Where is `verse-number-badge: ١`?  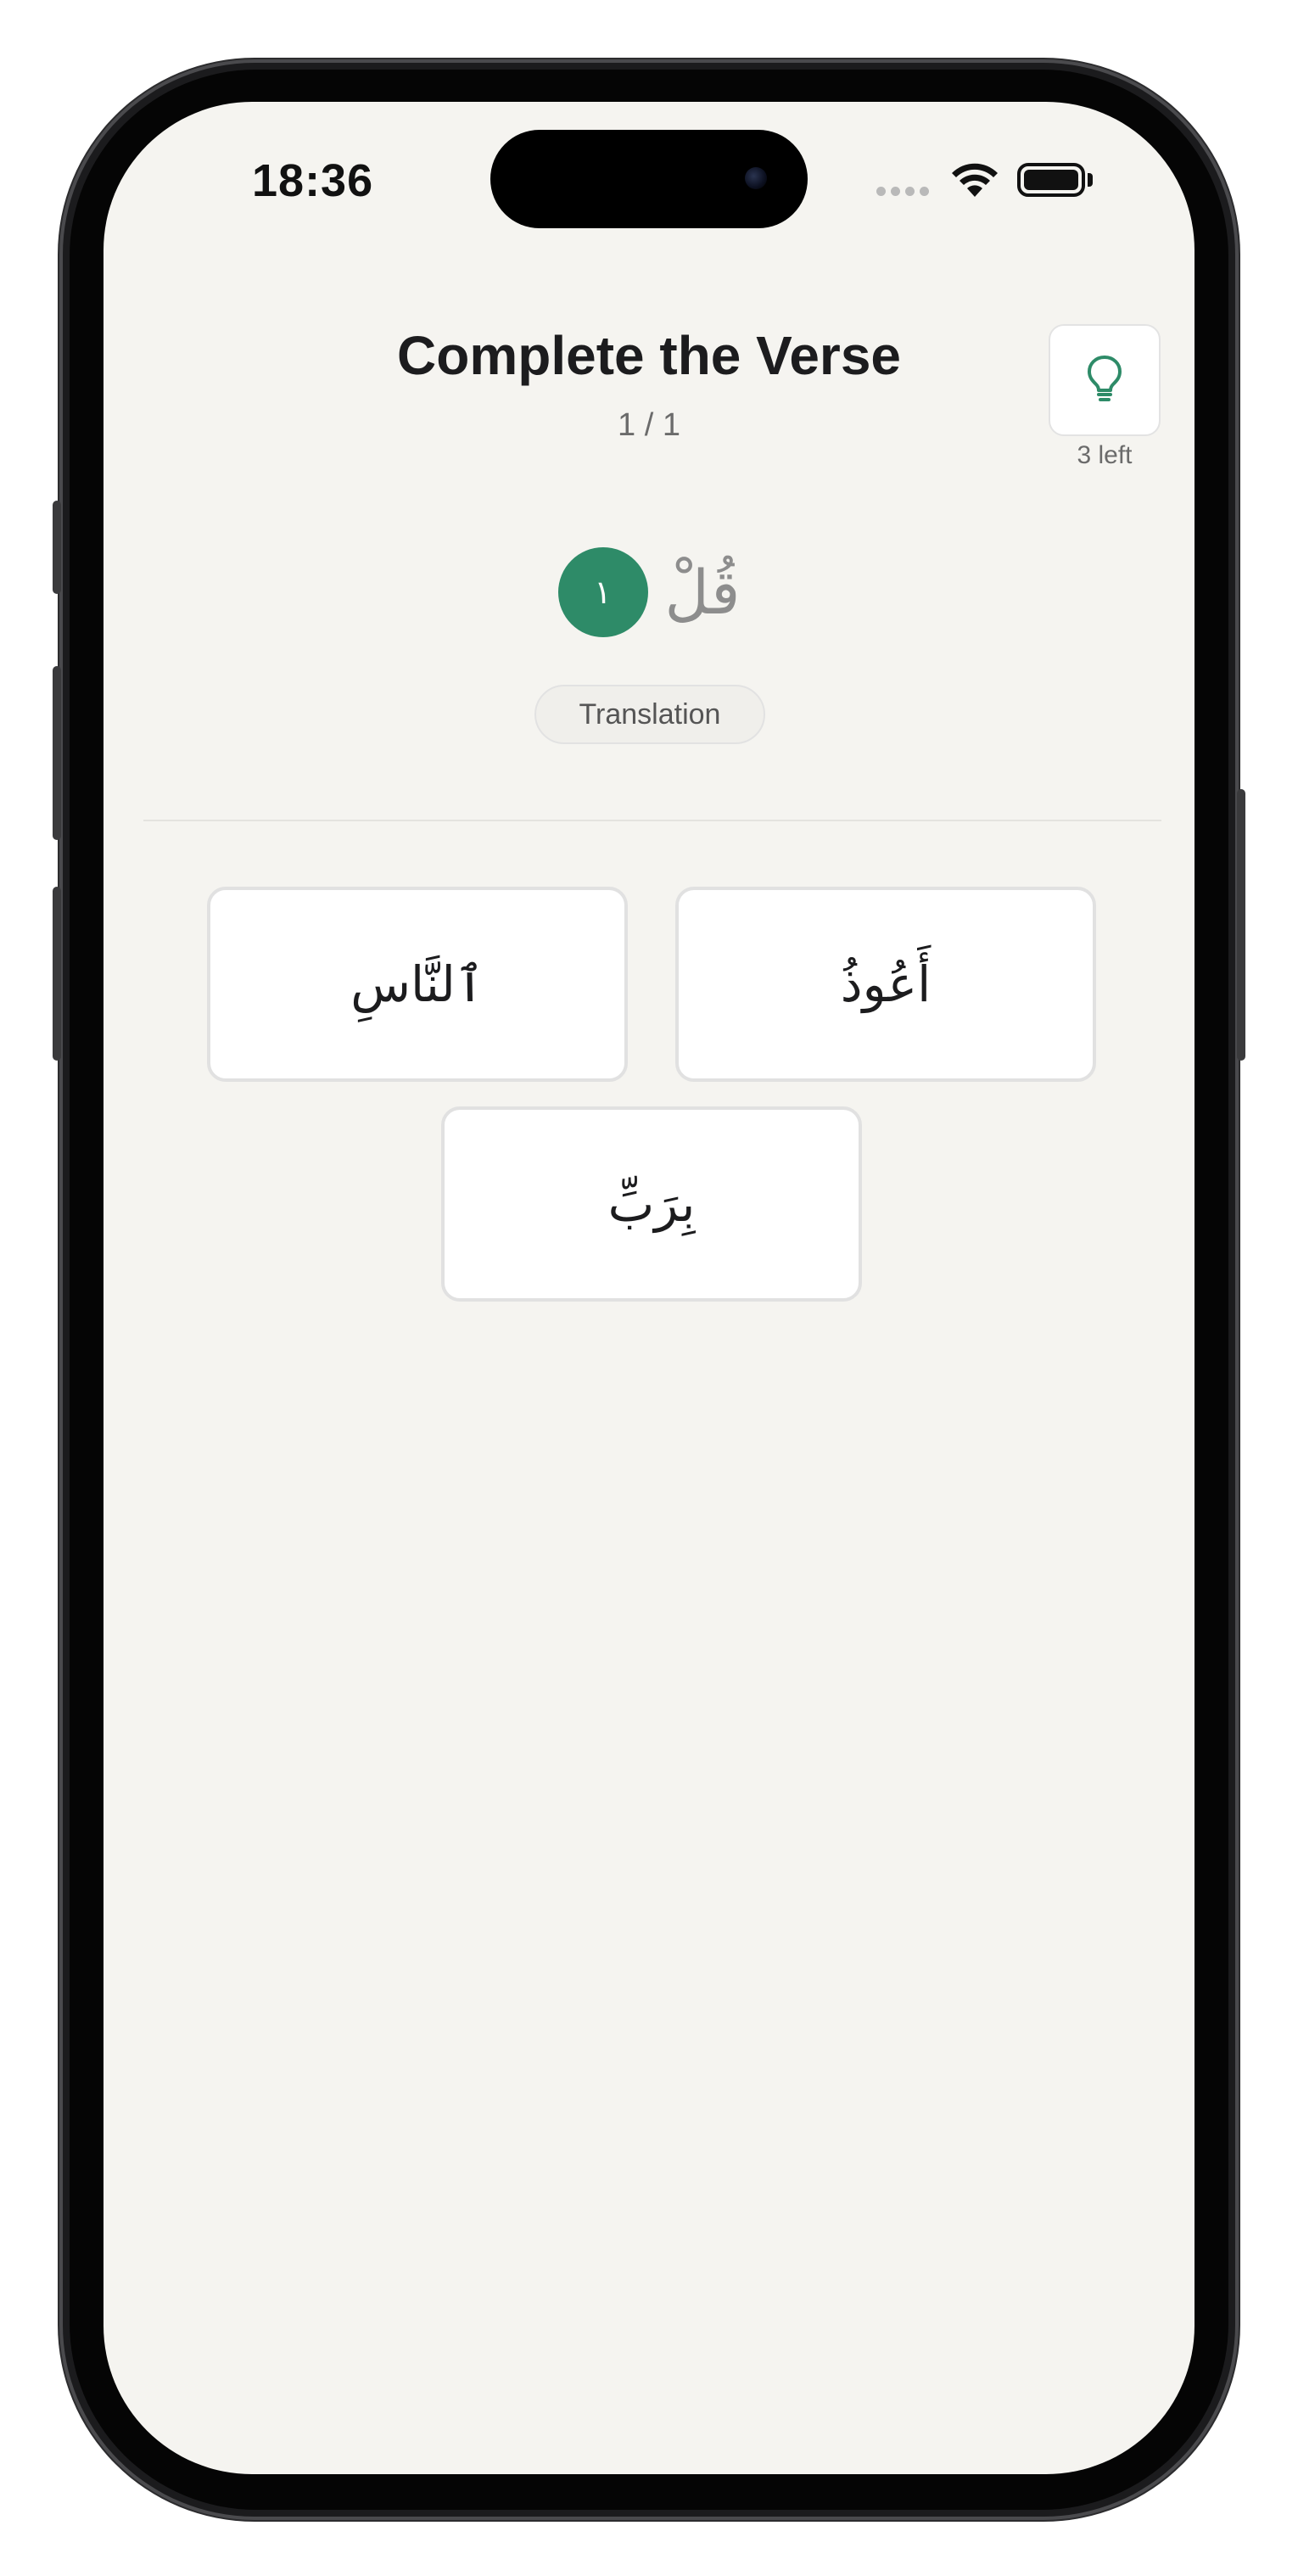
verse-number-badge: ١ is located at coordinates (602, 592).